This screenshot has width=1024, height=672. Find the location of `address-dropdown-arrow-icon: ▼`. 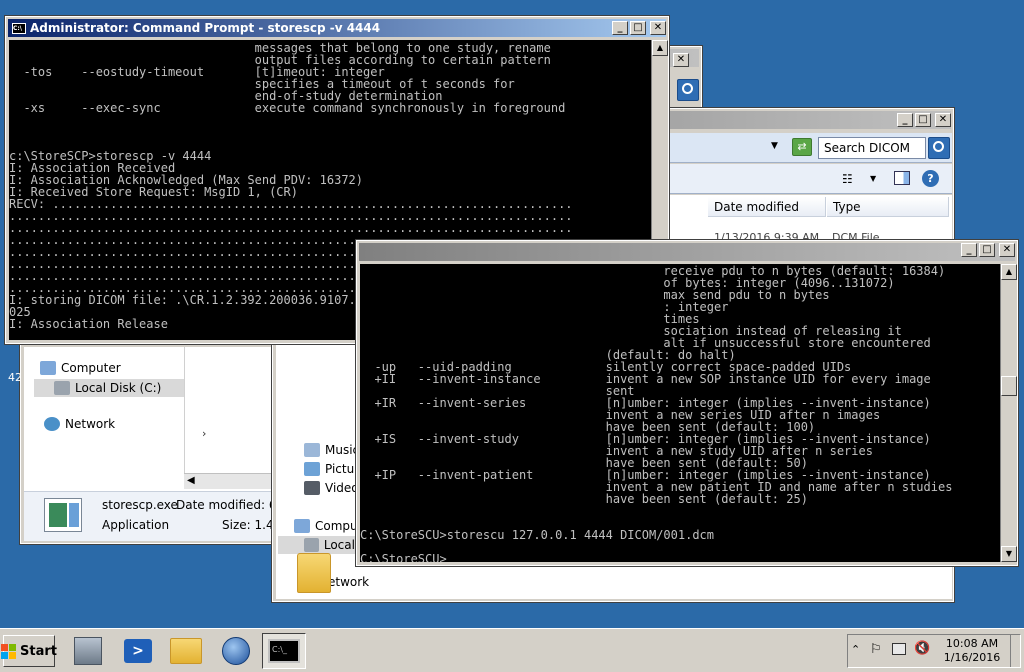

address-dropdown-arrow-icon: ▼ is located at coordinates (774, 146).